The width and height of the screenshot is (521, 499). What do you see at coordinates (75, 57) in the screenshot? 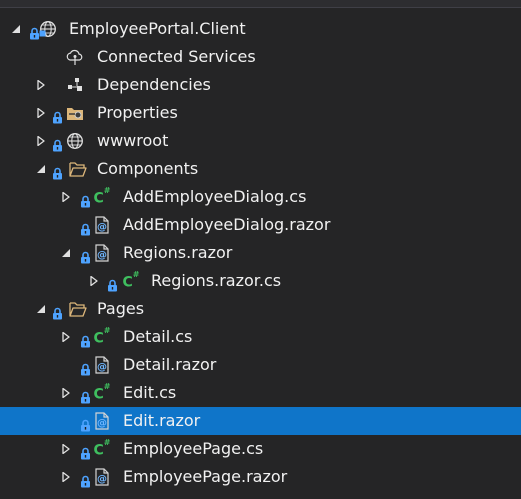
I see `connected-services-icon` at bounding box center [75, 57].